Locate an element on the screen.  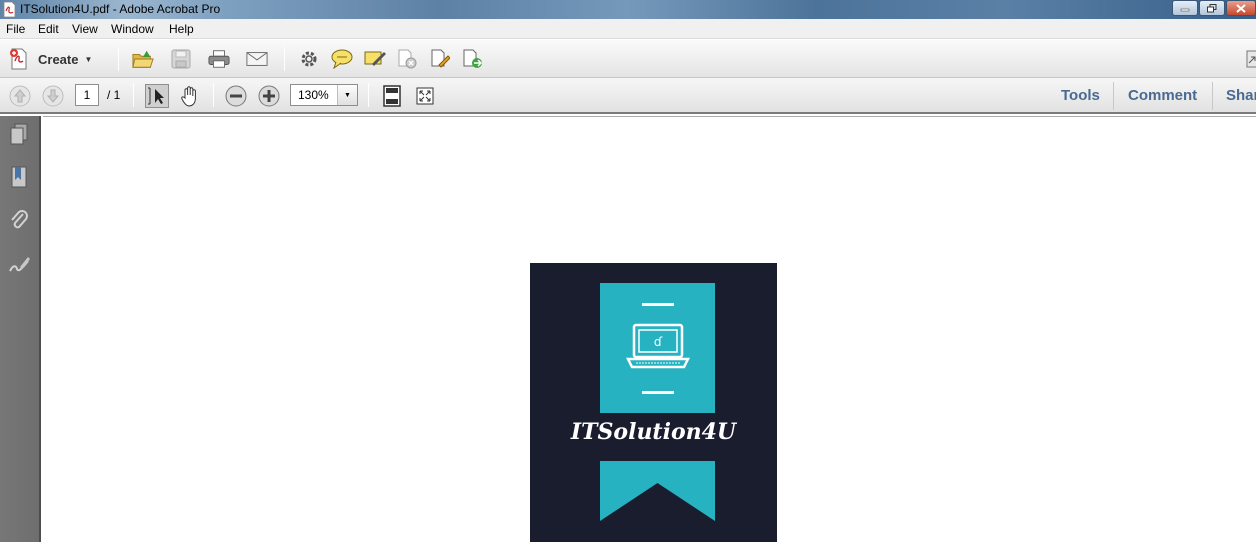
attachments-button is located at coordinates (19, 221).